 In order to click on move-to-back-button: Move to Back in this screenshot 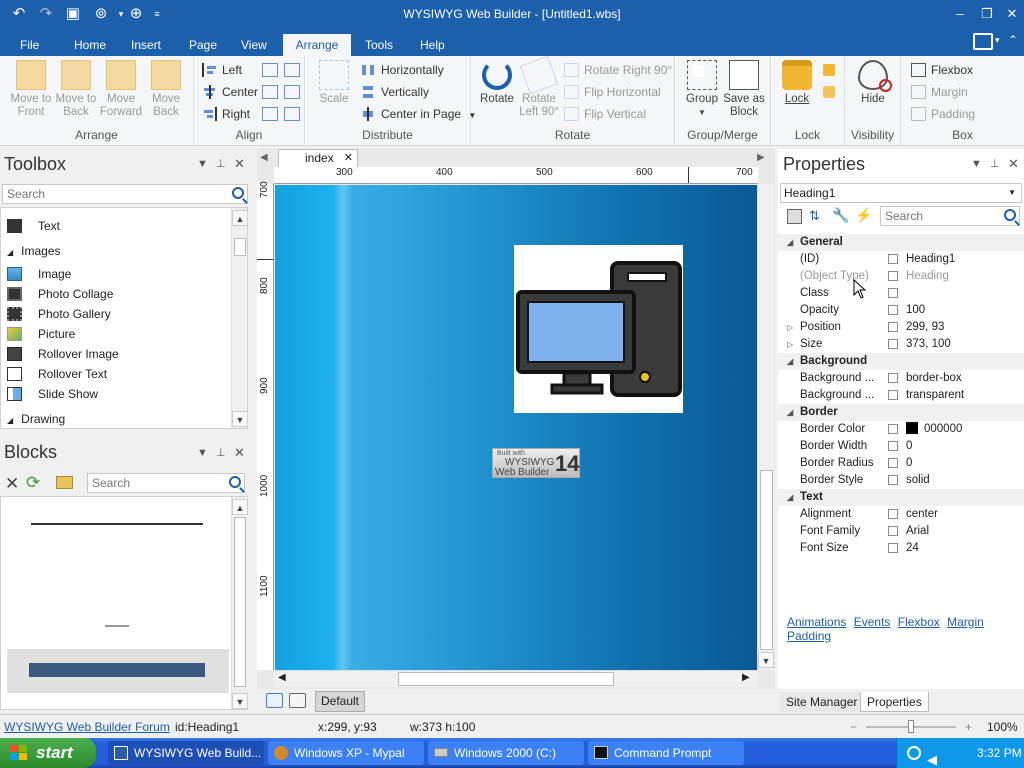, I will do `click(76, 89)`.